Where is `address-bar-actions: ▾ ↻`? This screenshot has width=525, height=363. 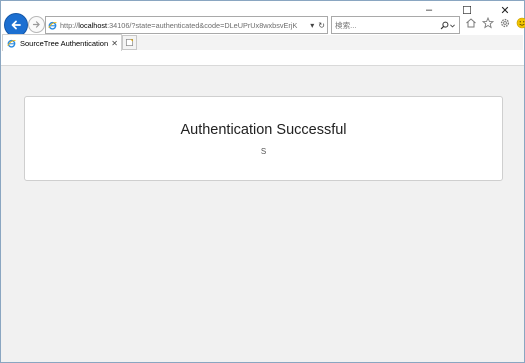 address-bar-actions: ▾ ↻ is located at coordinates (316, 25).